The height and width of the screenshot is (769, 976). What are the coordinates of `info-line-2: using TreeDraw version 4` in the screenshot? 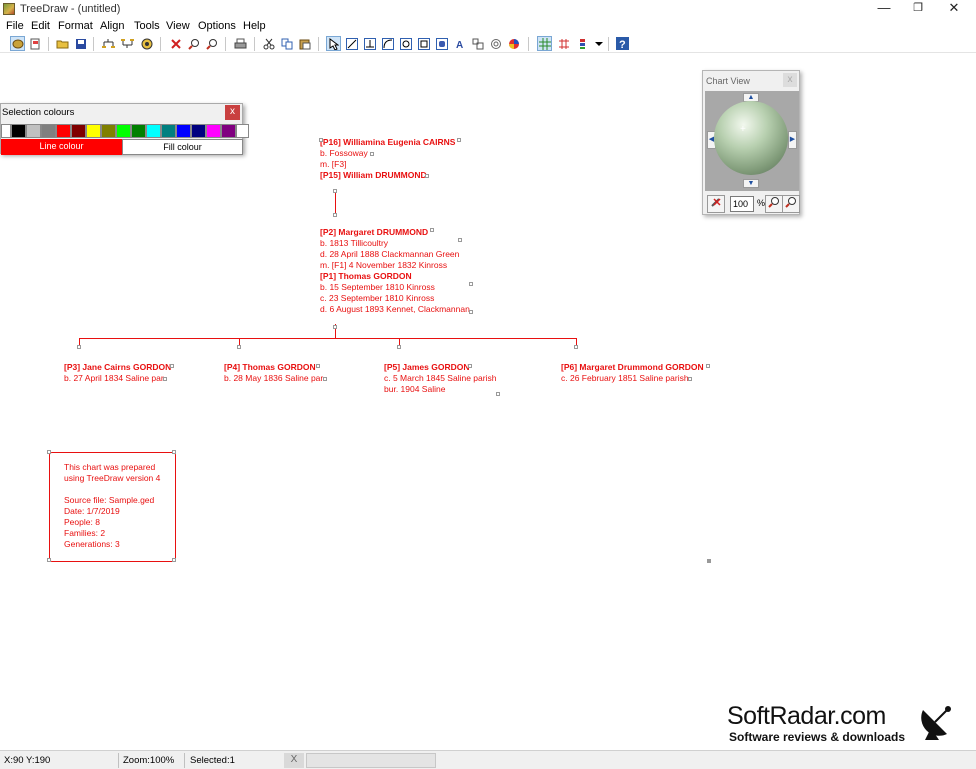 It's located at (112, 478).